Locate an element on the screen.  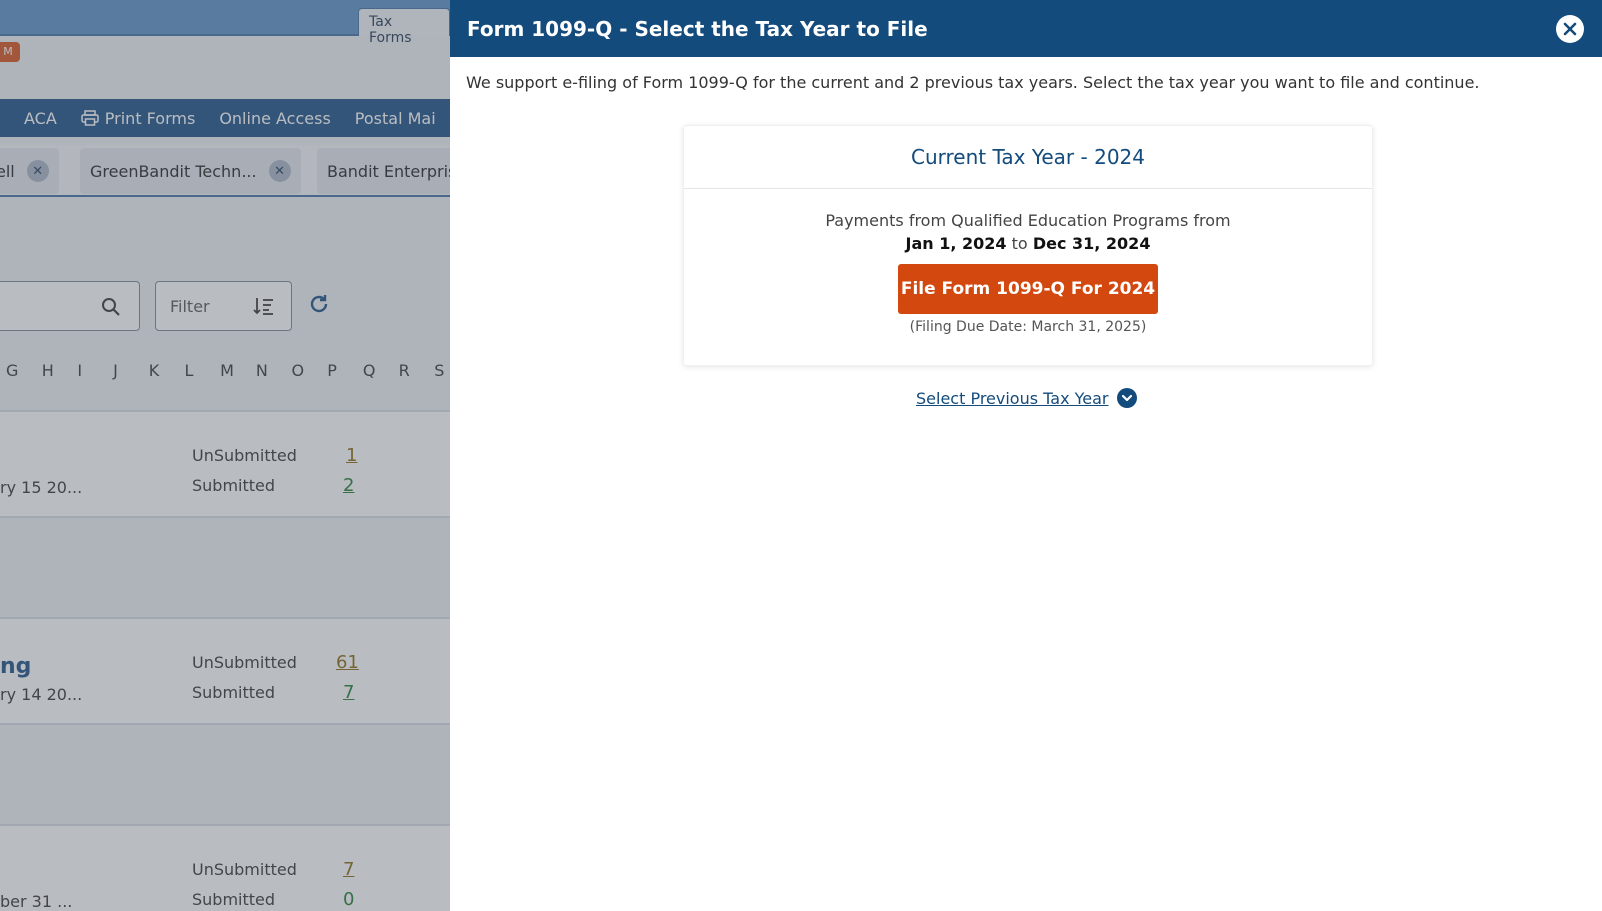
filing-due-date: (Filing Due Date: March 31, 2025) is located at coordinates (1028, 327).